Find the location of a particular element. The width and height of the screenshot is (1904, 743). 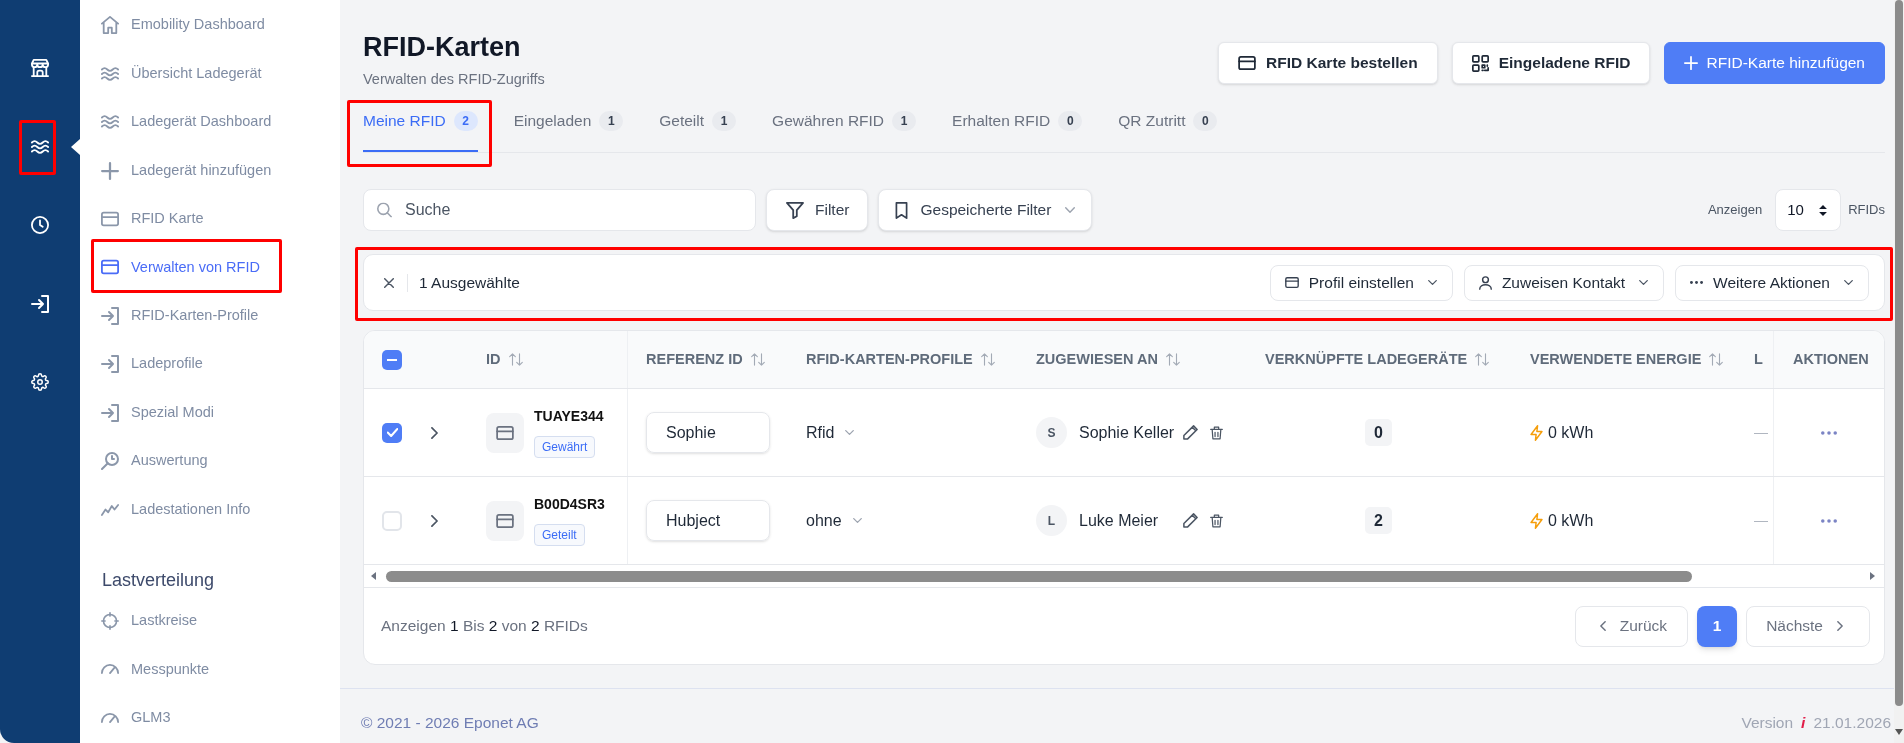

sidebar-item: Auswertung is located at coordinates (210, 461).